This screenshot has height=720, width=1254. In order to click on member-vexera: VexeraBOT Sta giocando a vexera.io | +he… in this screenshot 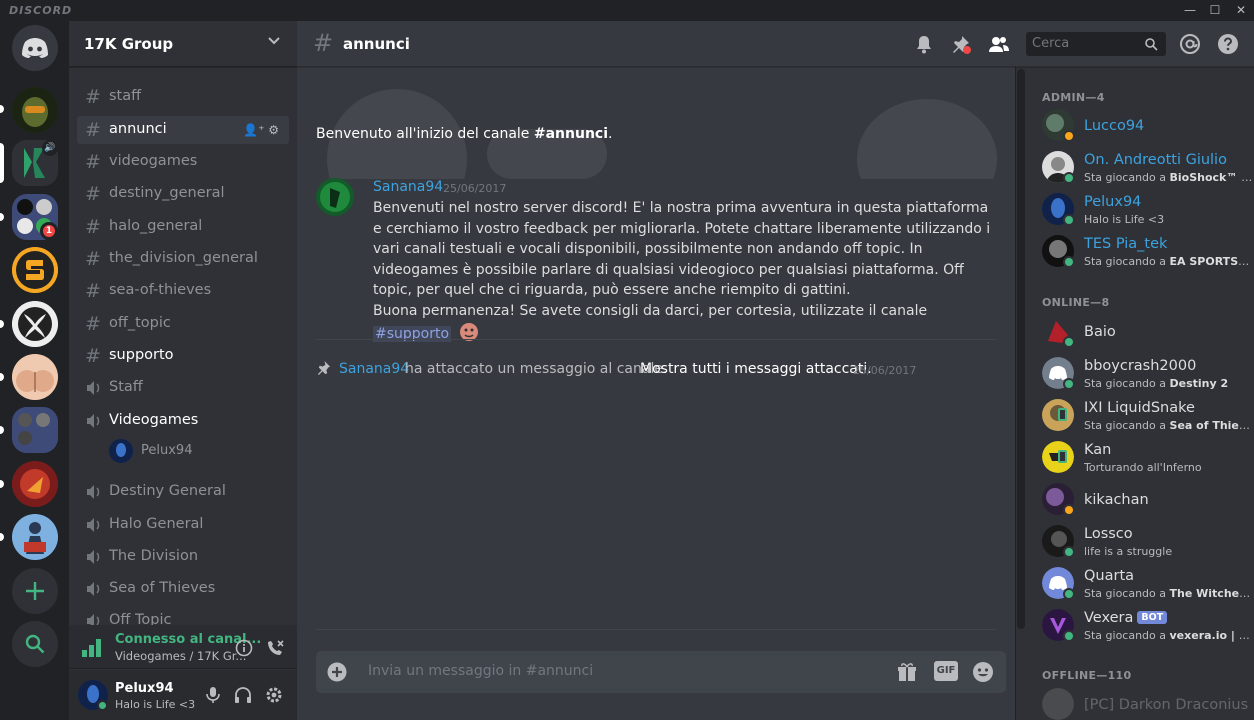, I will do `click(1148, 625)`.